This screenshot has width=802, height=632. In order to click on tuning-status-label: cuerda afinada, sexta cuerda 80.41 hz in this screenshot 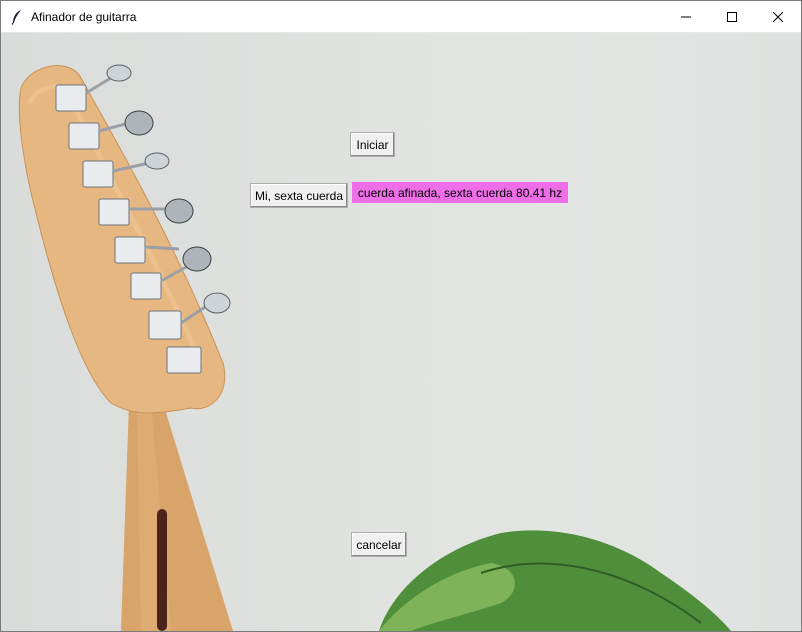, I will do `click(460, 192)`.